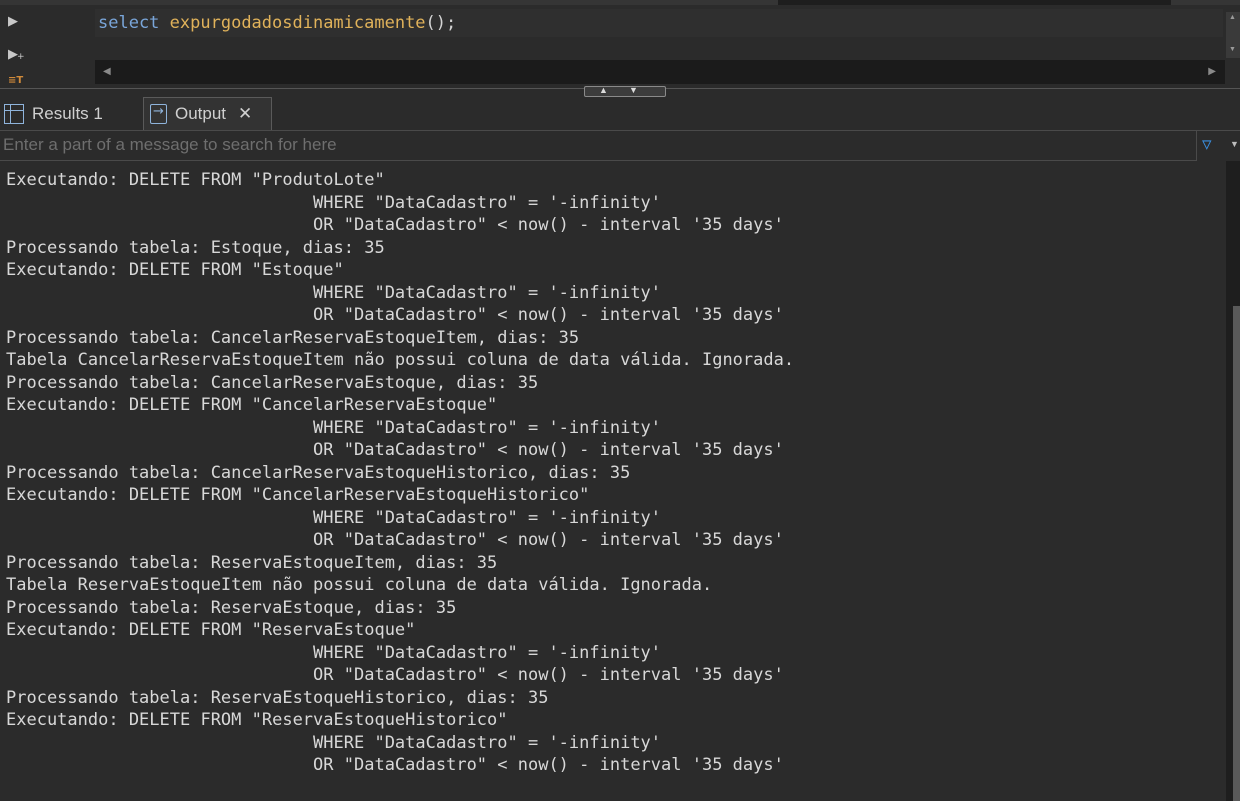 This screenshot has width=1240, height=801. Describe the element at coordinates (195, 247) in the screenshot. I see `output-line: Processando tabela: Estoque, dias: 35` at that location.